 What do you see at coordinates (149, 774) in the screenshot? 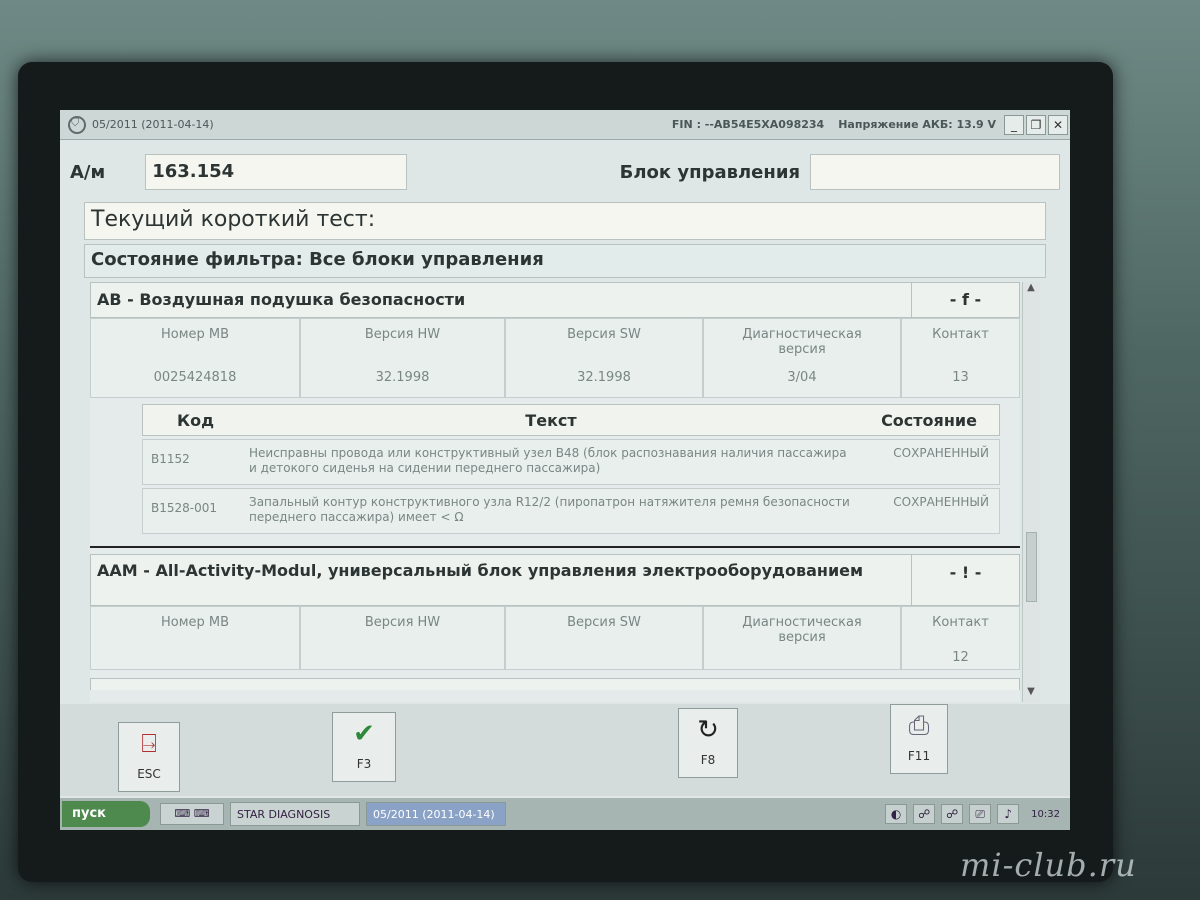
I see `esc-label: ESC` at bounding box center [149, 774].